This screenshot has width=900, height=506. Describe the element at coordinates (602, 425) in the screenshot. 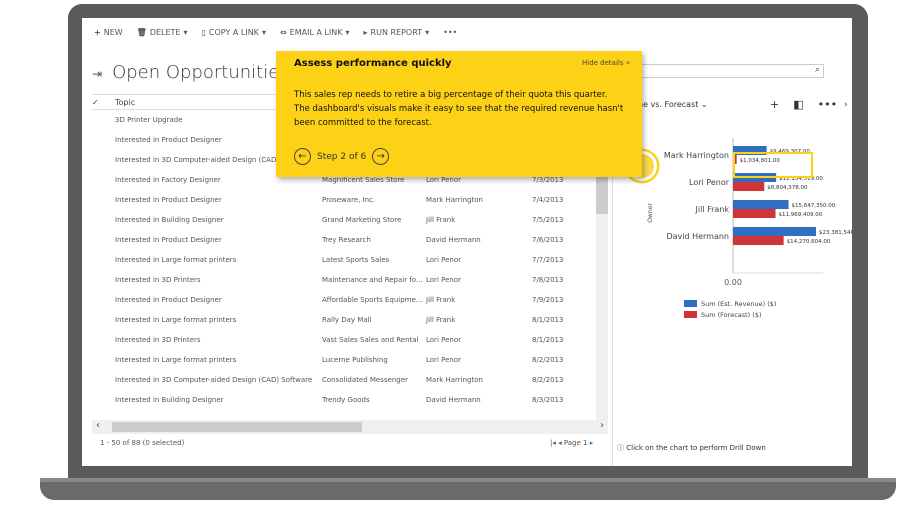

I see `scroll-right-icon: ›` at that location.